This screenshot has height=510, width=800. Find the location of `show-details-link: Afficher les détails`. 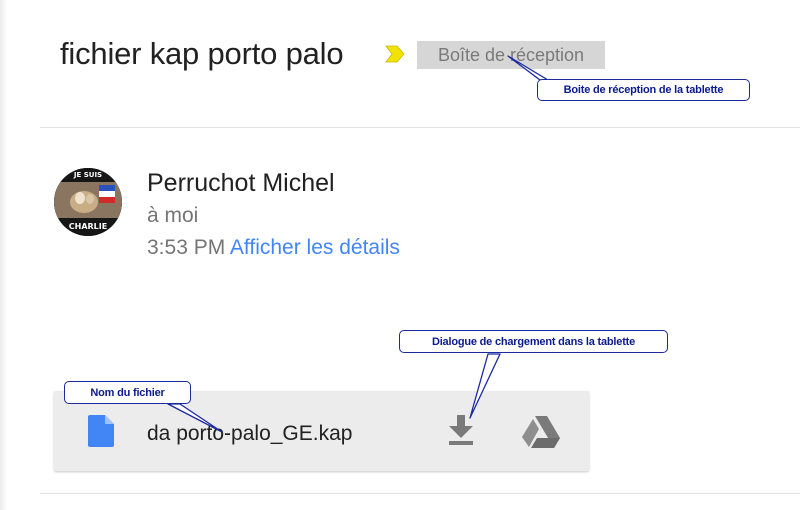

show-details-link: Afficher les détails is located at coordinates (315, 247).